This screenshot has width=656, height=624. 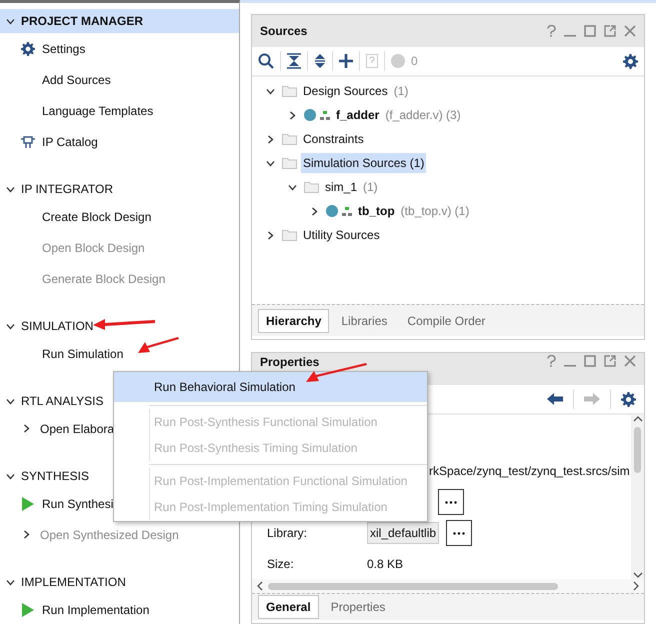 I want to click on property-label: Size:, so click(x=281, y=563).